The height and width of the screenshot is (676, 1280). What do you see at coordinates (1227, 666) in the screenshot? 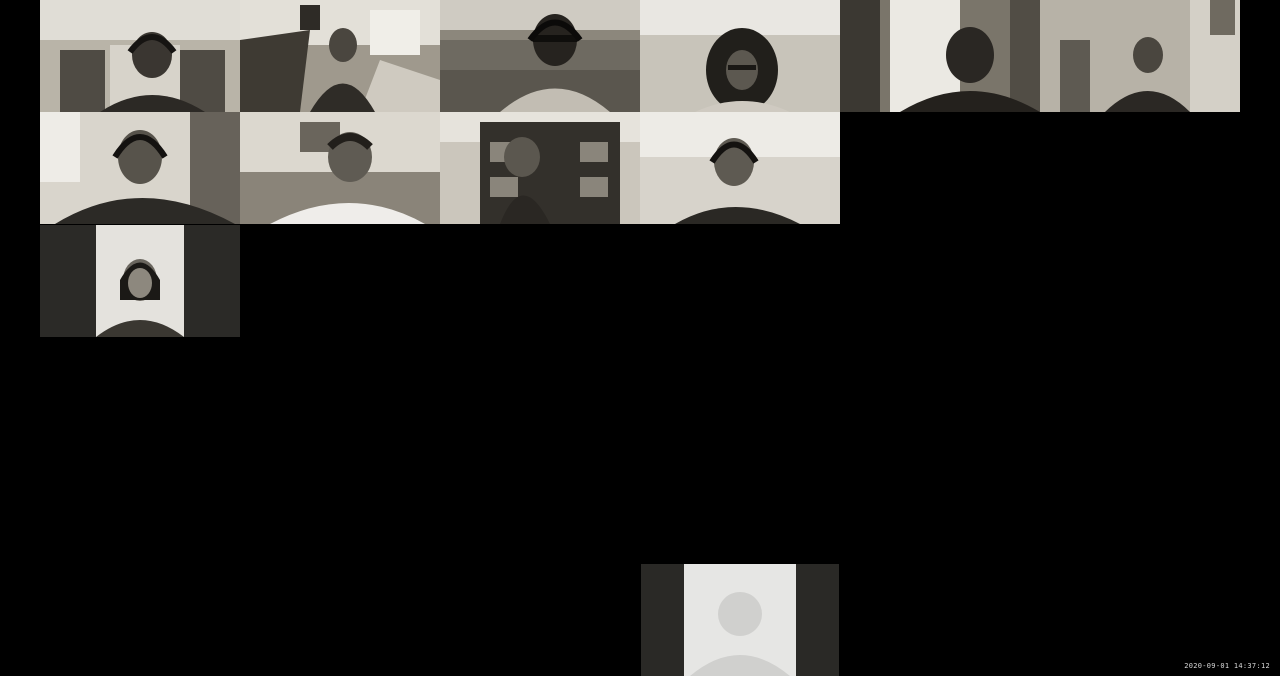
I see `recording-timestamp: 2020-09-01 14:37:12` at bounding box center [1227, 666].